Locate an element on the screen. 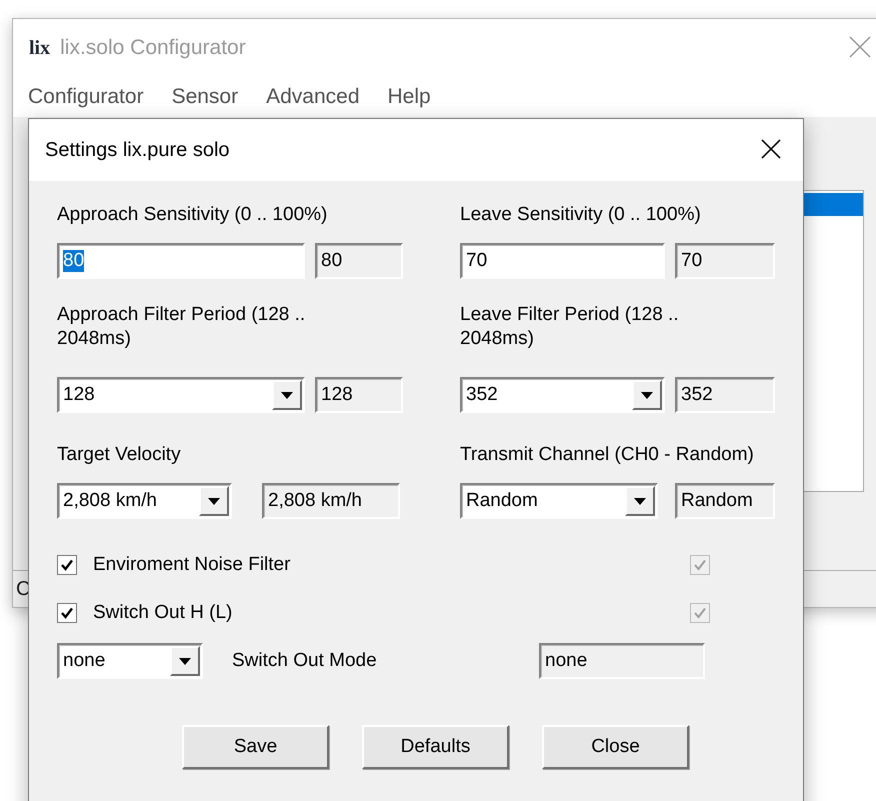  field-label: Switch Out Mode is located at coordinates (304, 661).